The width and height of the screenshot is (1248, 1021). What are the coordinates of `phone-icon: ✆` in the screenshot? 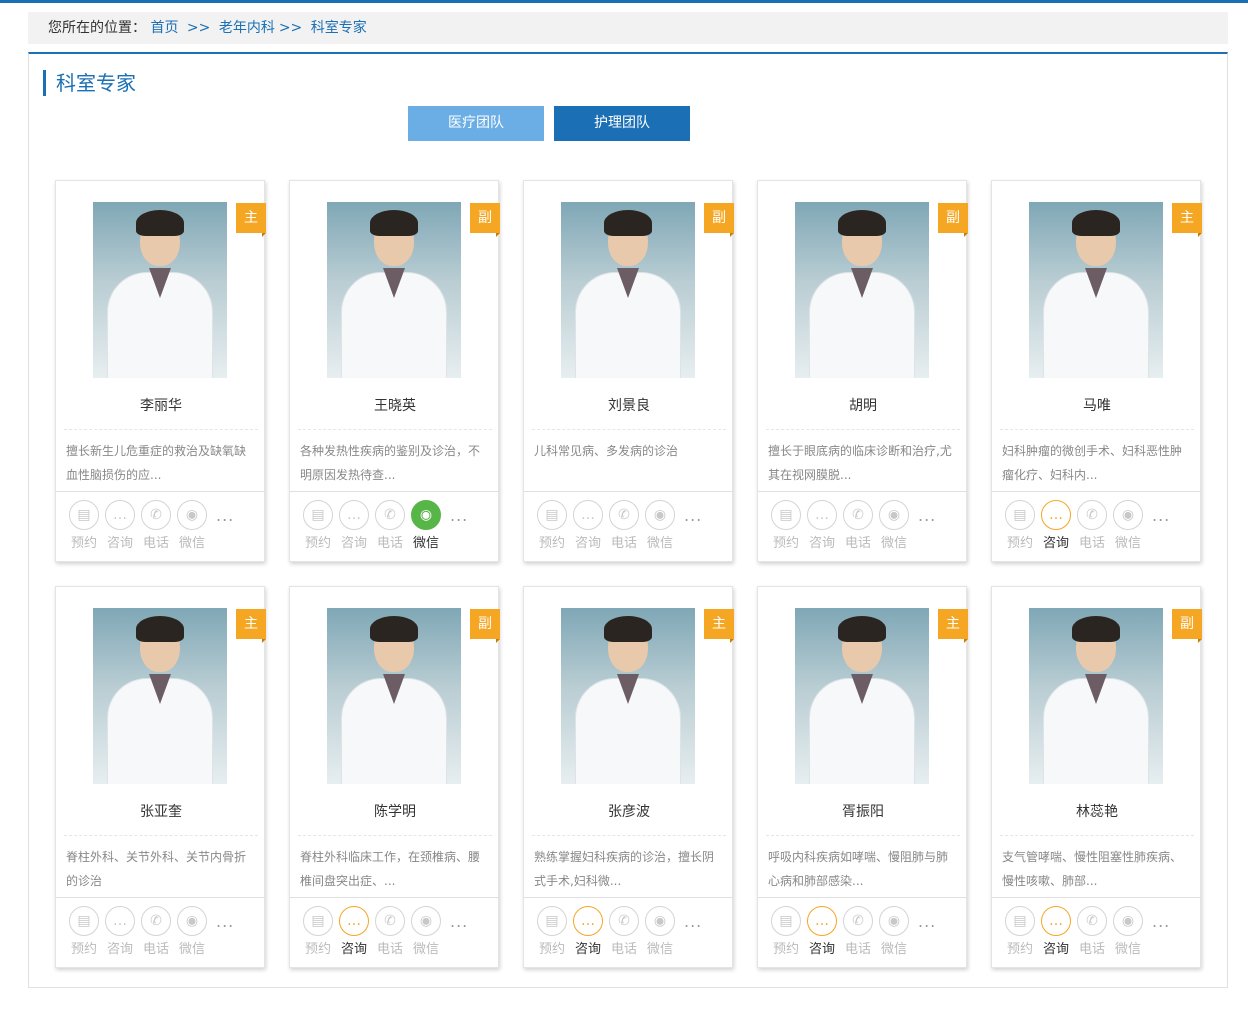 It's located at (1092, 921).